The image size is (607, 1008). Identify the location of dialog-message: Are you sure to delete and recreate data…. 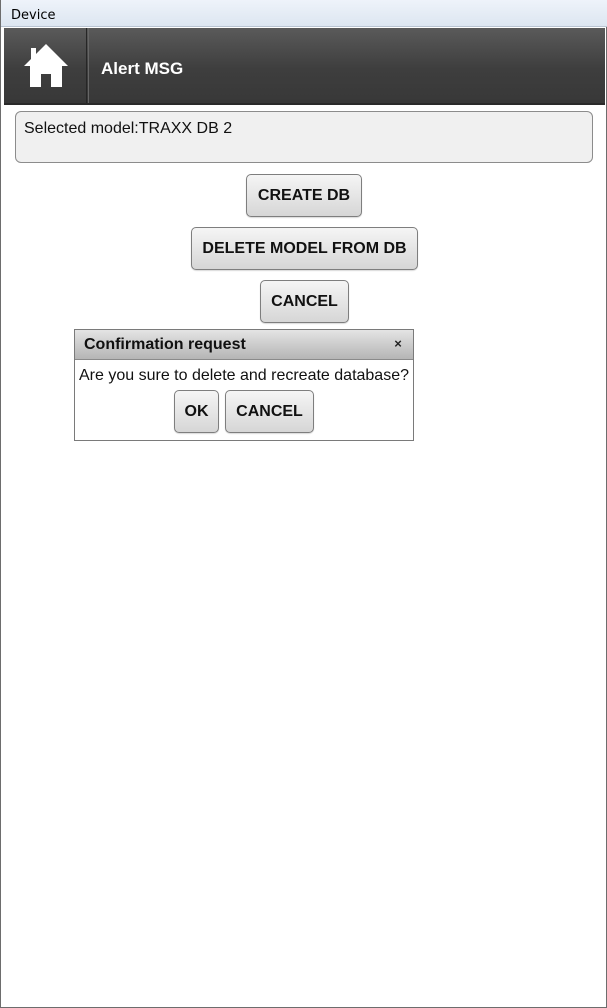
(244, 375).